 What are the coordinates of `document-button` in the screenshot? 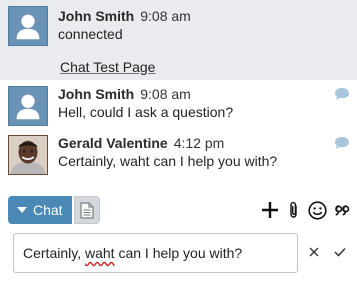 It's located at (87, 210).